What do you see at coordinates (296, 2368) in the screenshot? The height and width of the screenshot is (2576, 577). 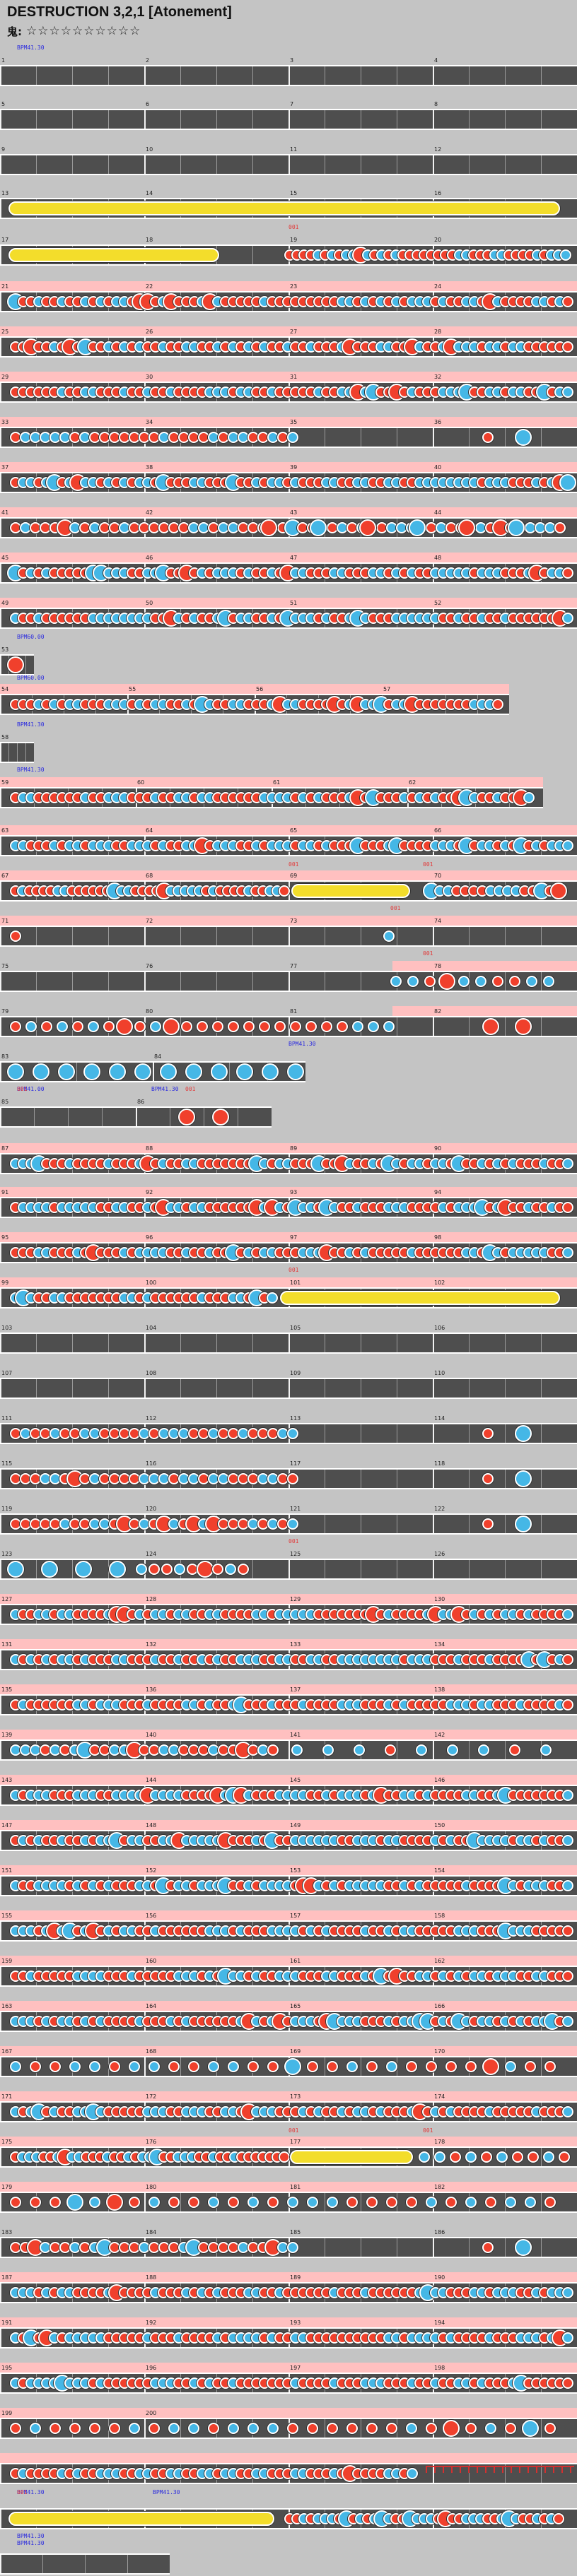 I see `measure-number: 197` at bounding box center [296, 2368].